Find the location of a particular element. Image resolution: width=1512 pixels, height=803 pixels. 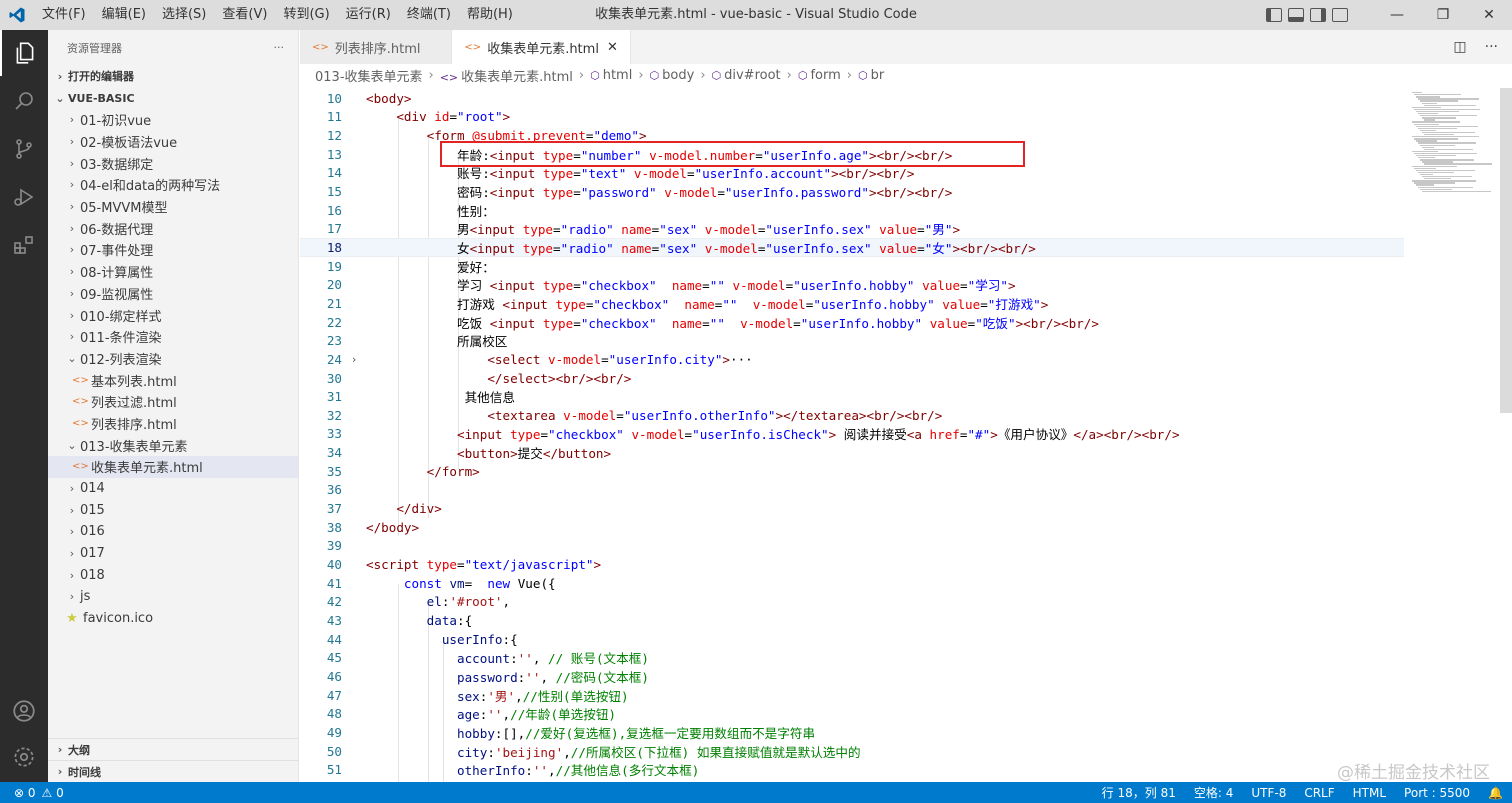

code-line: 41 const vm= new Vue({ is located at coordinates (852, 583).